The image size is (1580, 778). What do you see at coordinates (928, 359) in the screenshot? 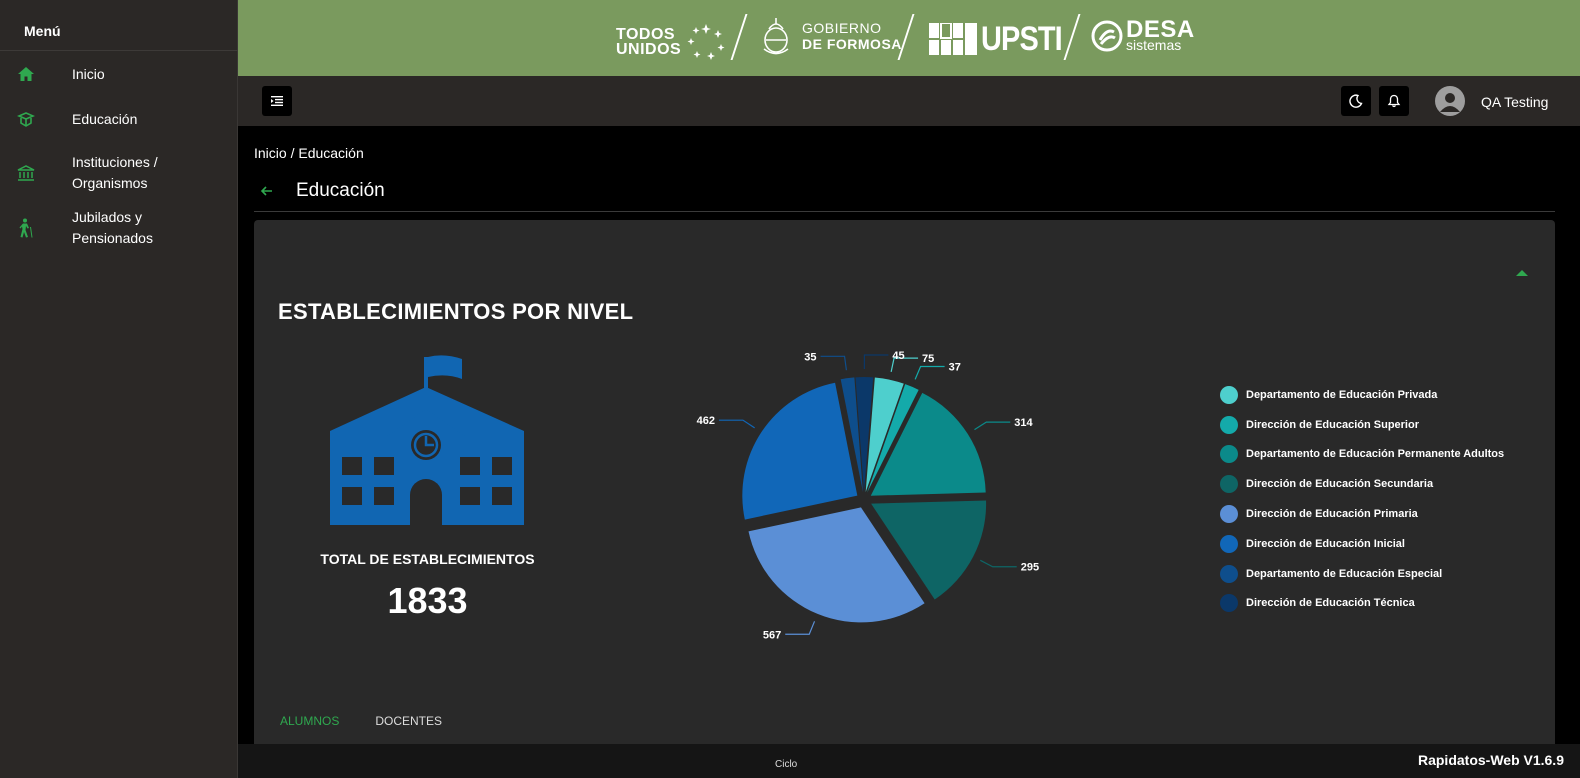
I see `pie-data-label: 75` at bounding box center [928, 359].